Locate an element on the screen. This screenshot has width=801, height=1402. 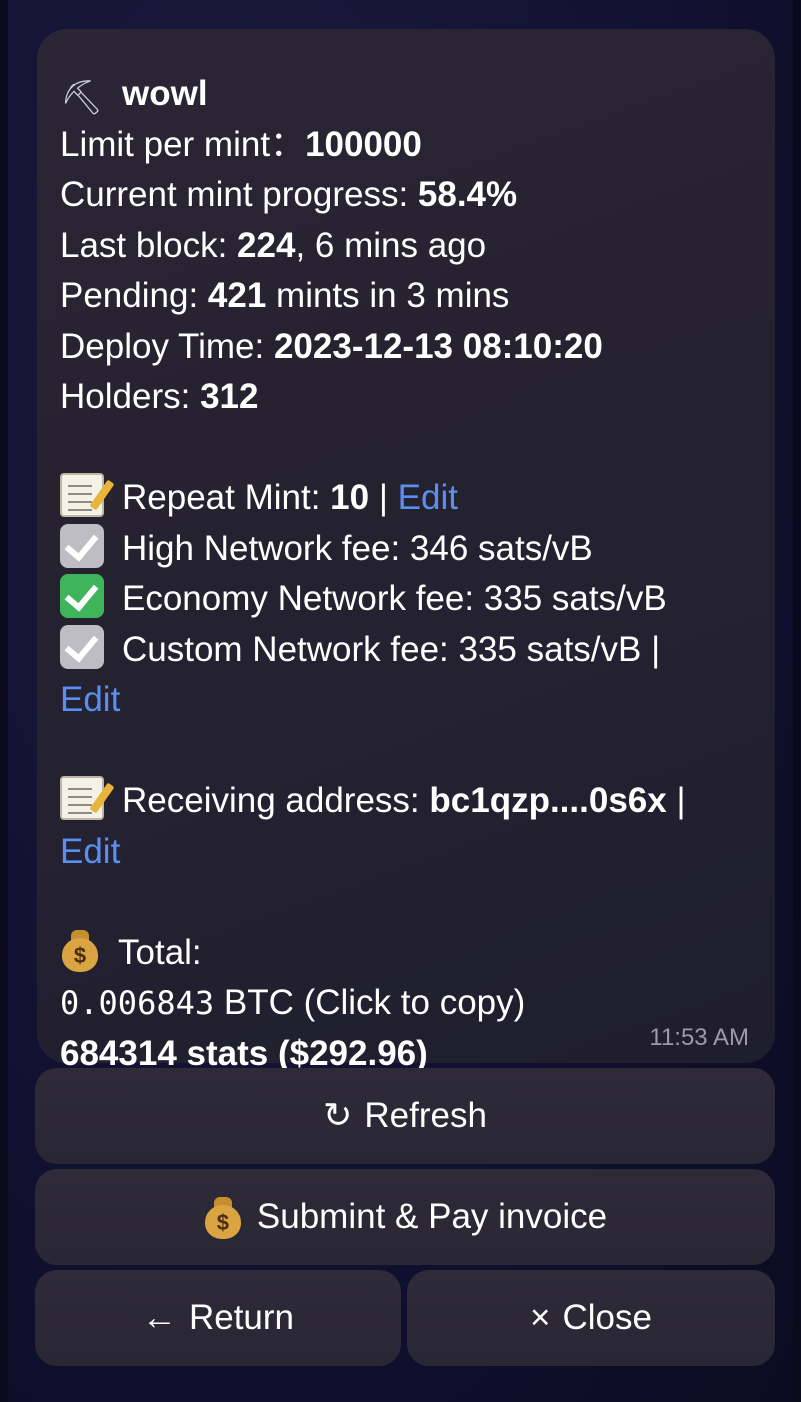
refresh-button: ↻ Refresh is located at coordinates (405, 1116).